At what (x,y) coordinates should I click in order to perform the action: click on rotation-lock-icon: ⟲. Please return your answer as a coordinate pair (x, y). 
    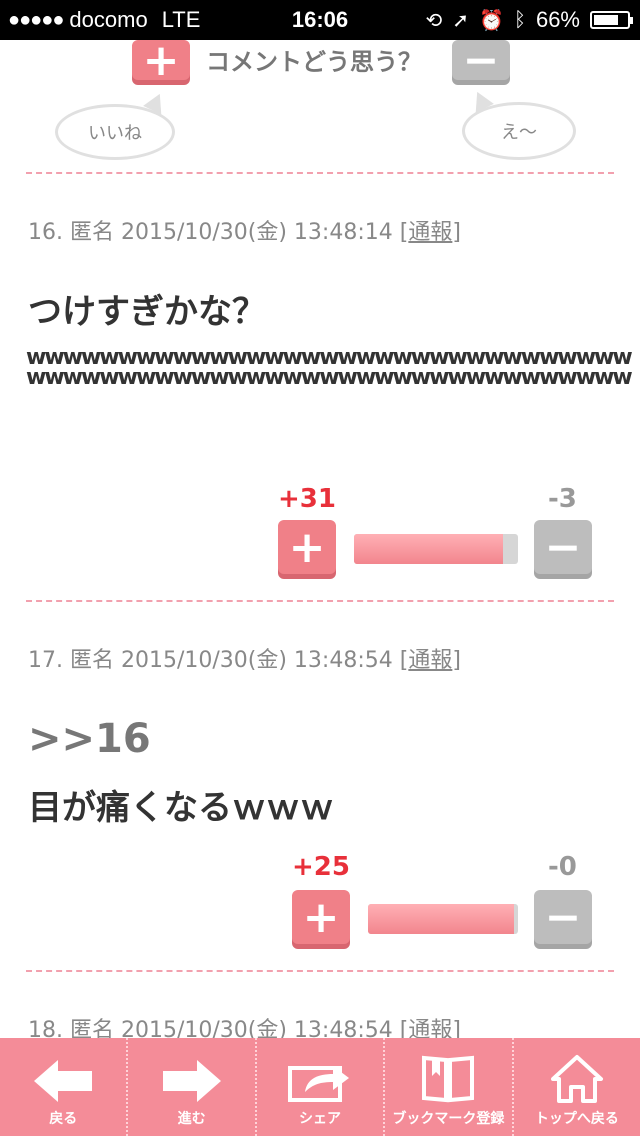
    Looking at the image, I should click on (434, 20).